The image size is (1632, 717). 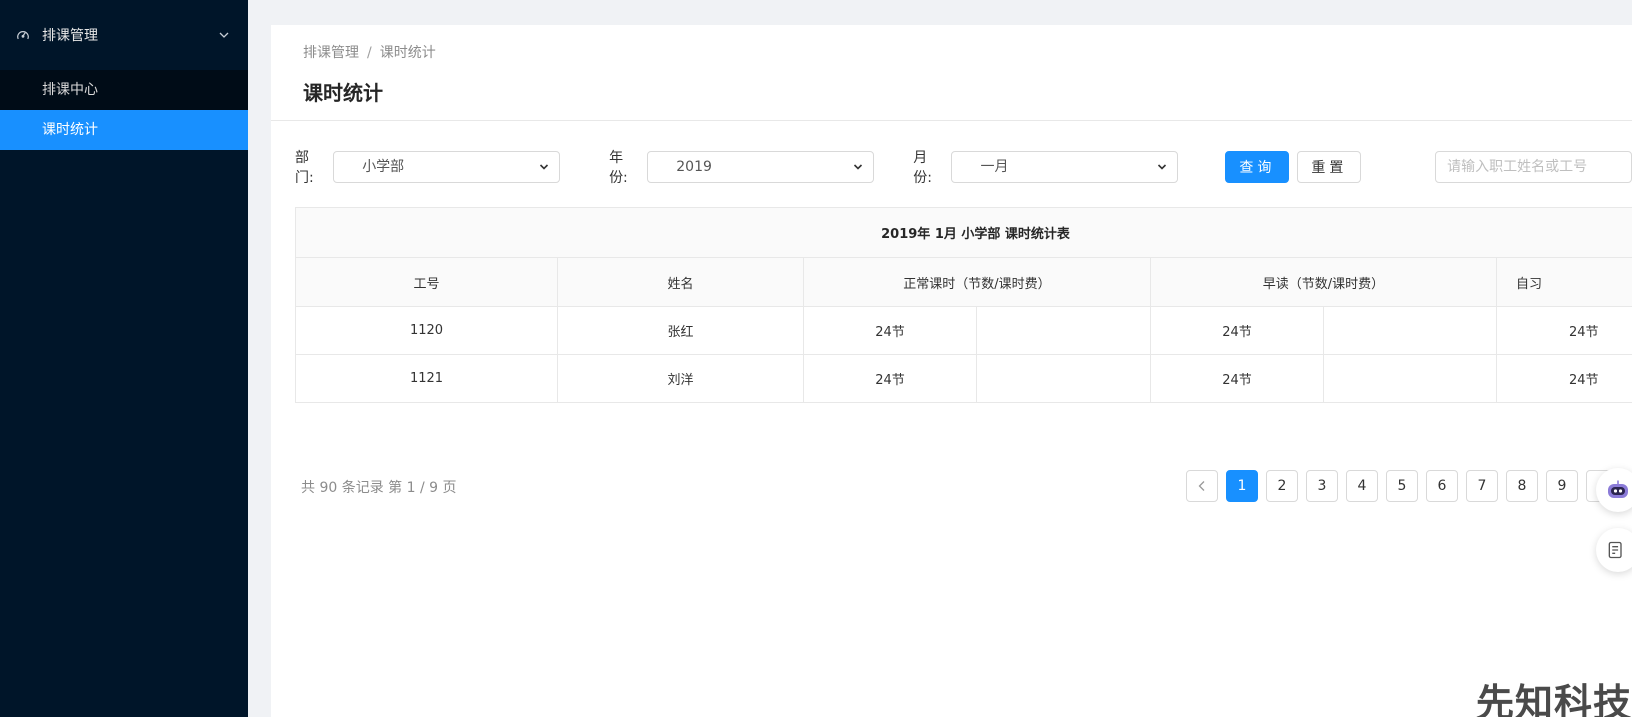 What do you see at coordinates (124, 90) in the screenshot?
I see `sidebar-item-schedule-center: 排课中心` at bounding box center [124, 90].